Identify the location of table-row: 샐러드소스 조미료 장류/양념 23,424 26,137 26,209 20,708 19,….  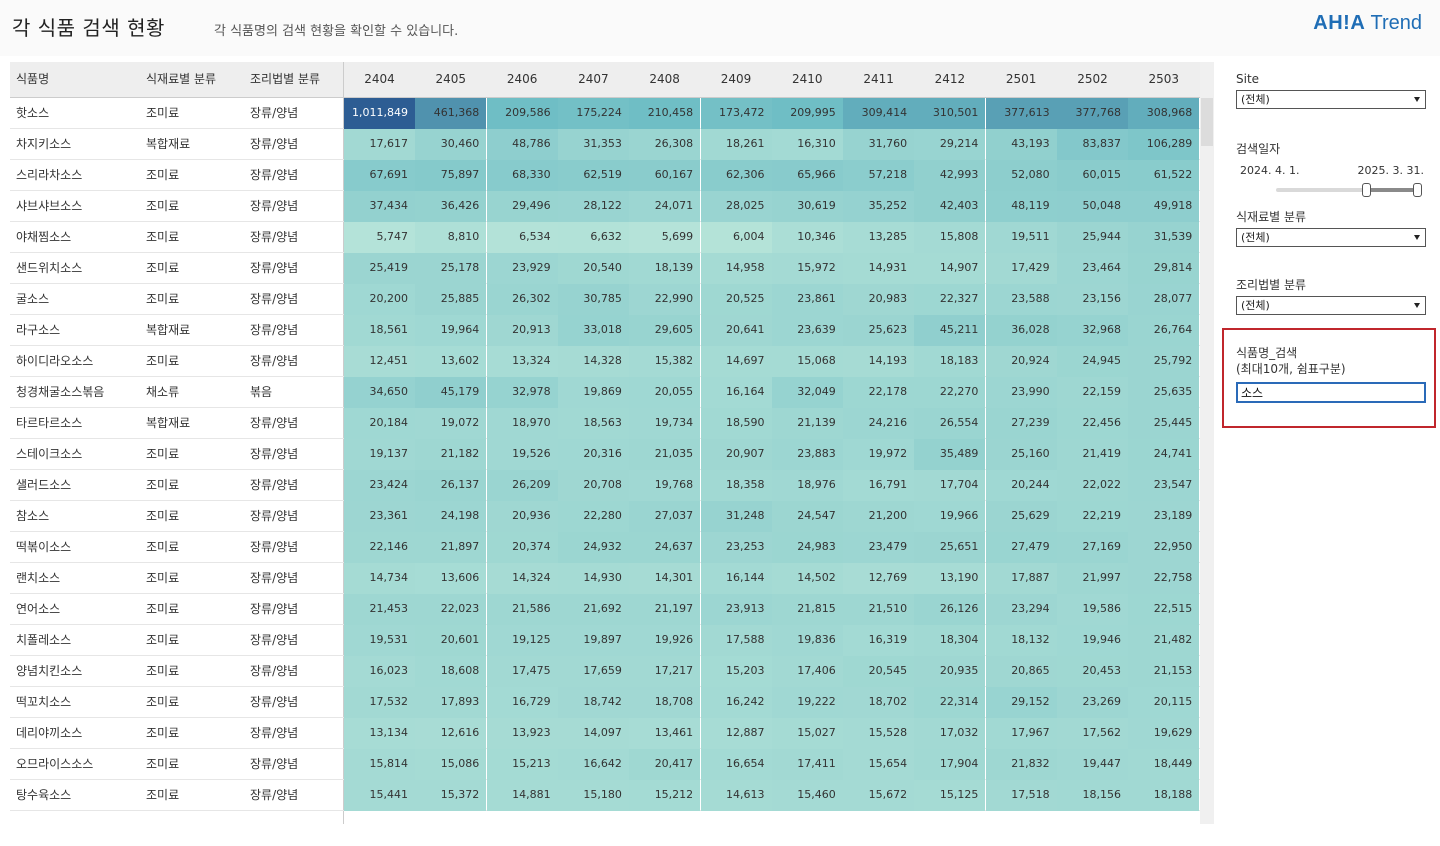
(605, 485).